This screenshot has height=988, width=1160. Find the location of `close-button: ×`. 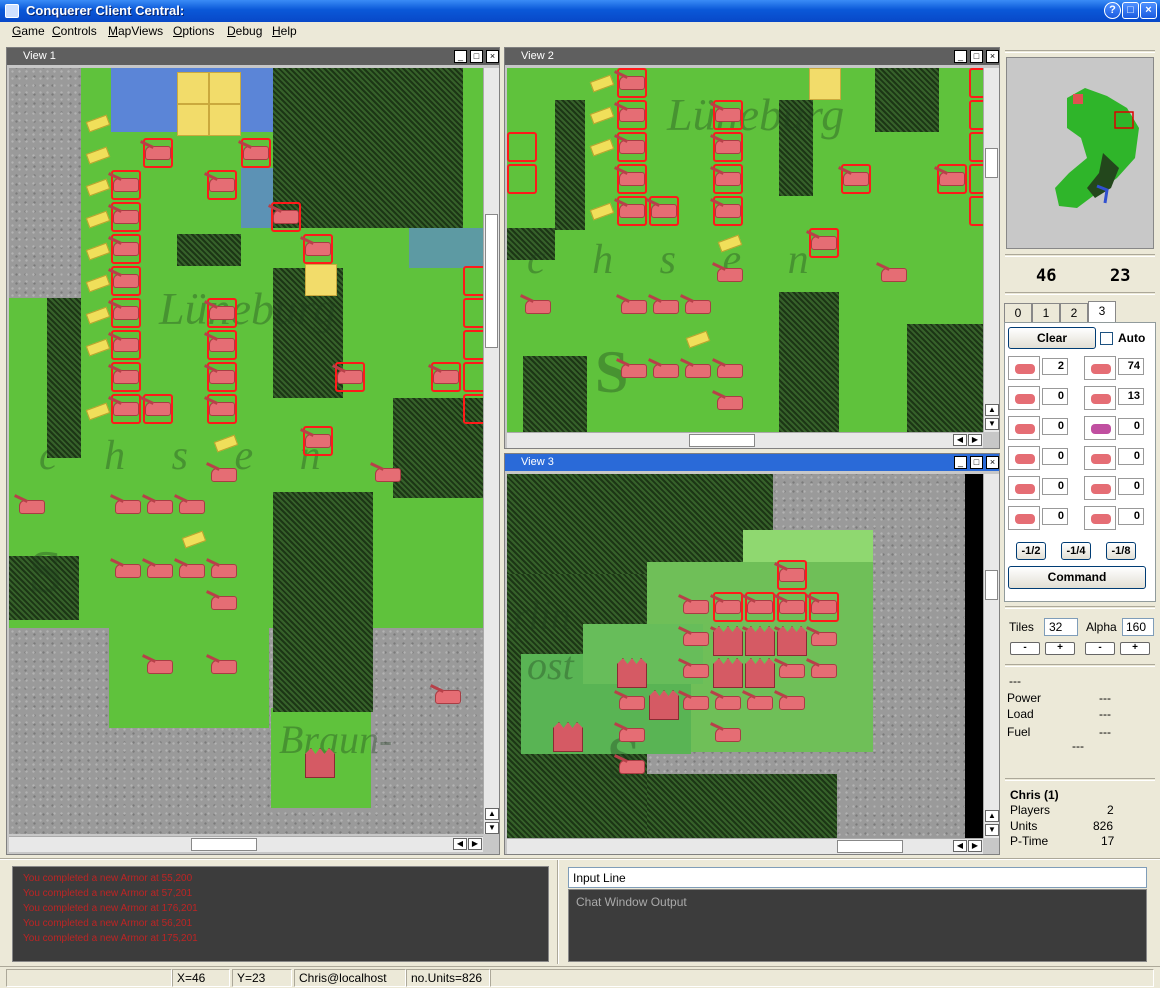

close-button: × is located at coordinates (1148, 10).